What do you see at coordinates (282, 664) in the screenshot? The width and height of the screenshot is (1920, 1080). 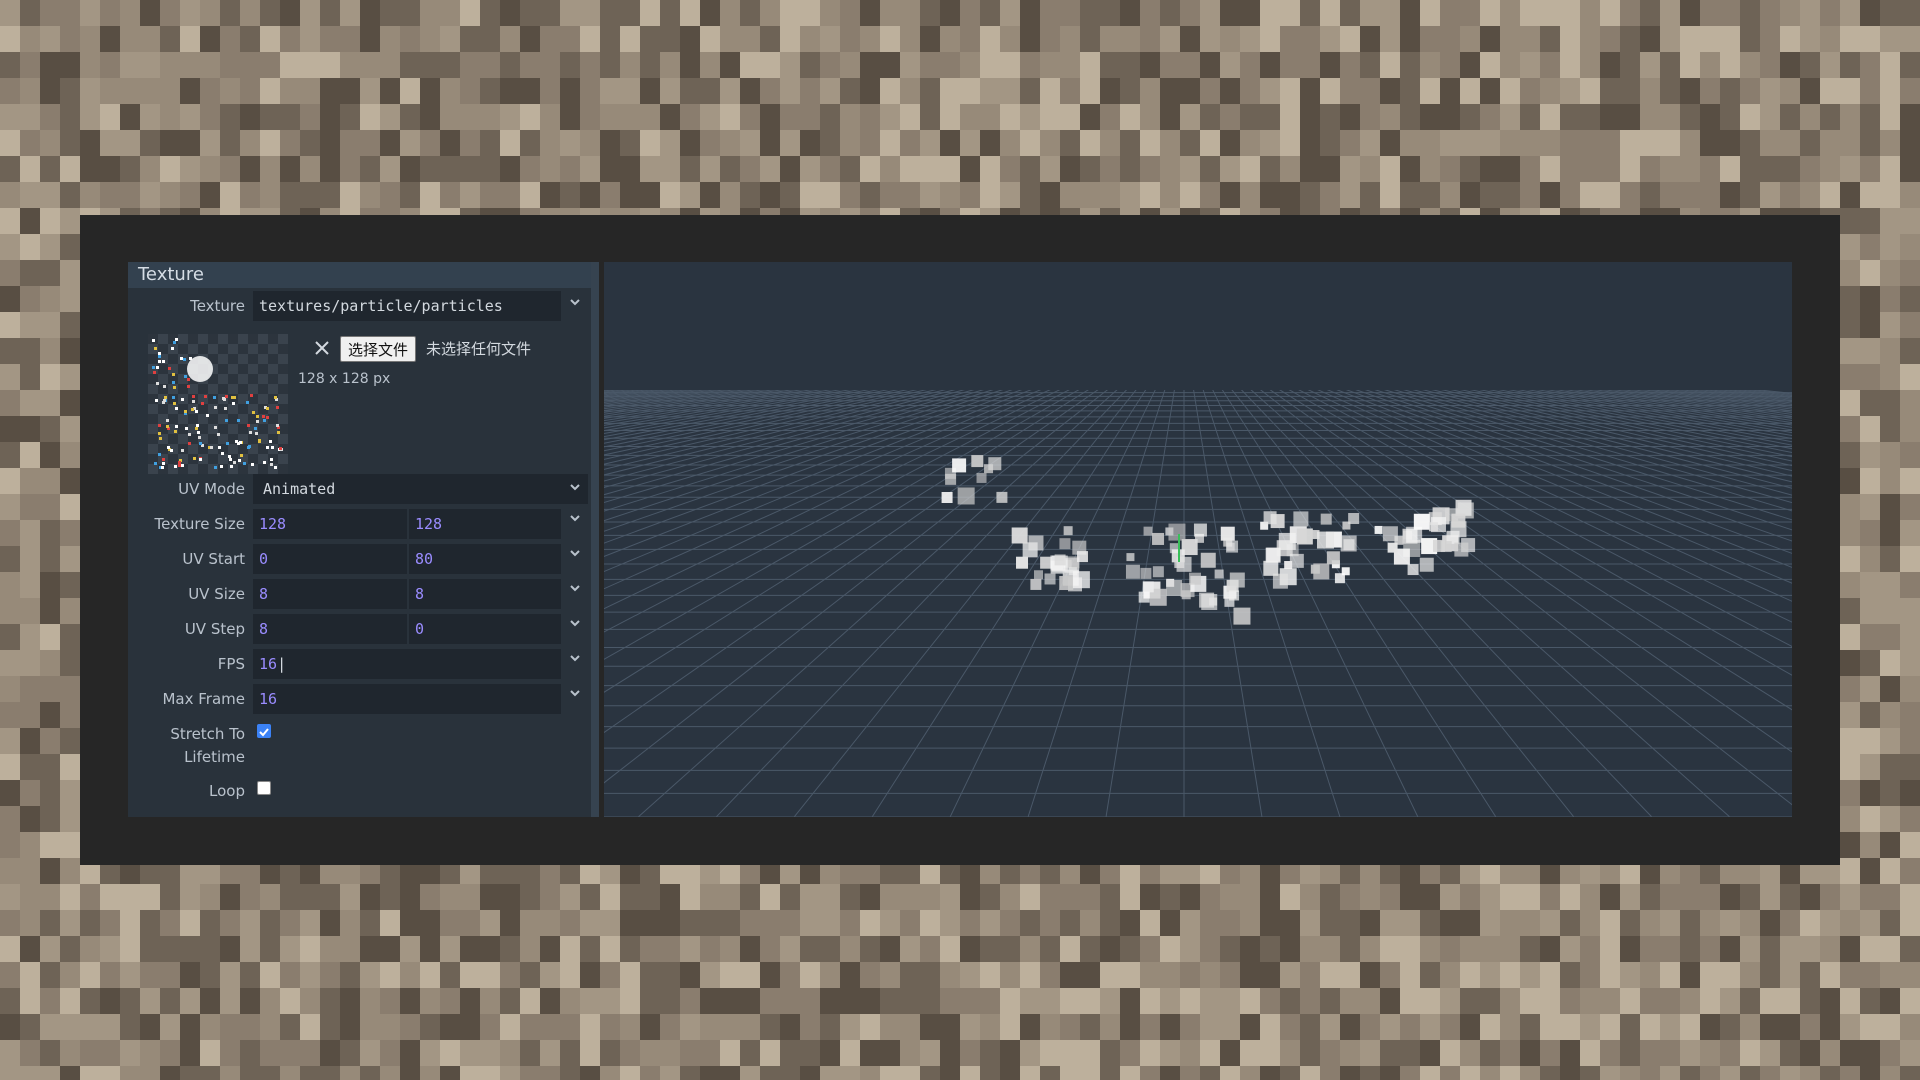 I see `text-cursor: |` at bounding box center [282, 664].